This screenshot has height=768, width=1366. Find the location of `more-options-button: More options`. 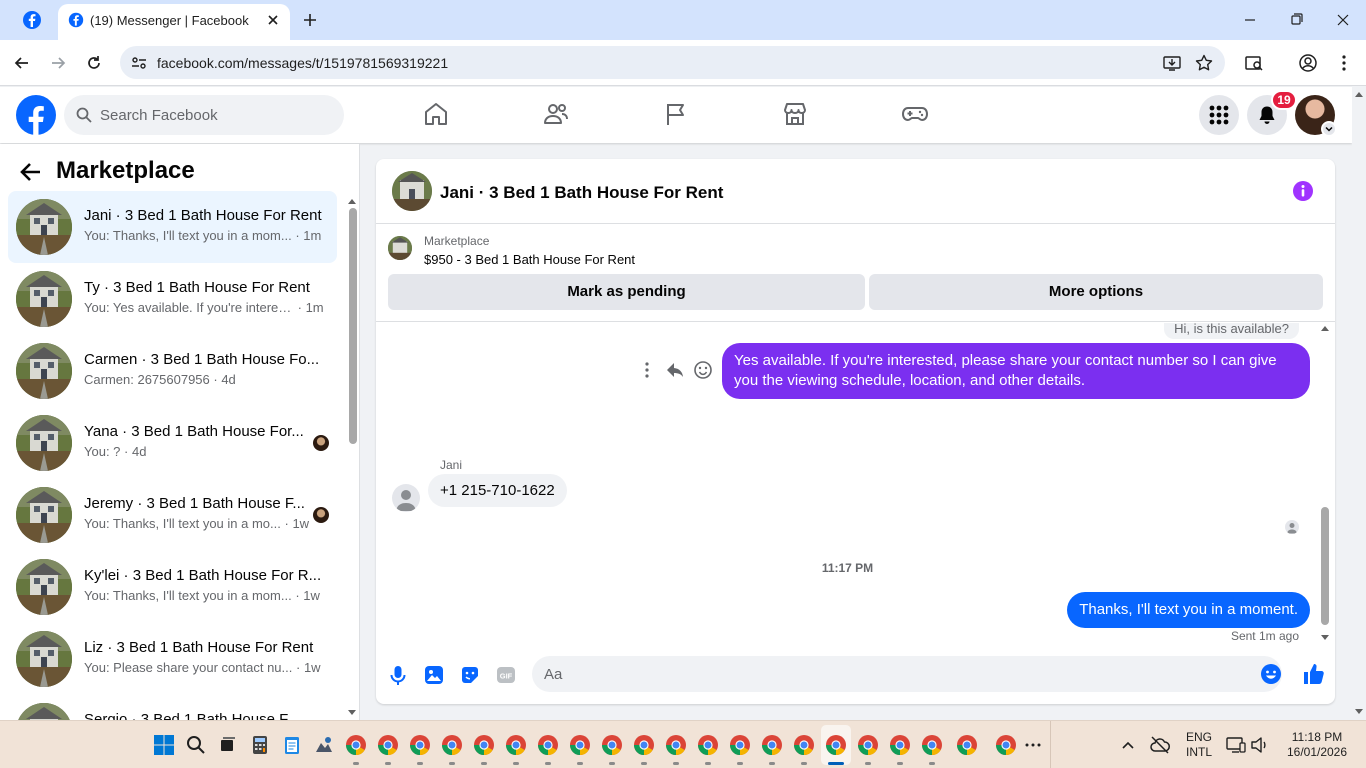

more-options-button: More options is located at coordinates (1096, 292).